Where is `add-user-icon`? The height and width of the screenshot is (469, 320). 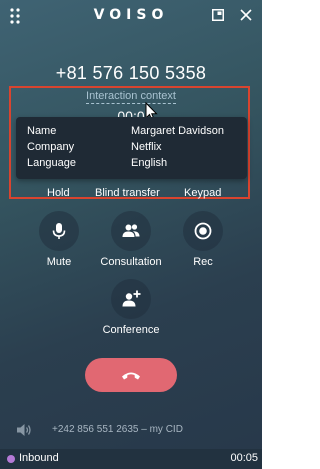 add-user-icon is located at coordinates (131, 298).